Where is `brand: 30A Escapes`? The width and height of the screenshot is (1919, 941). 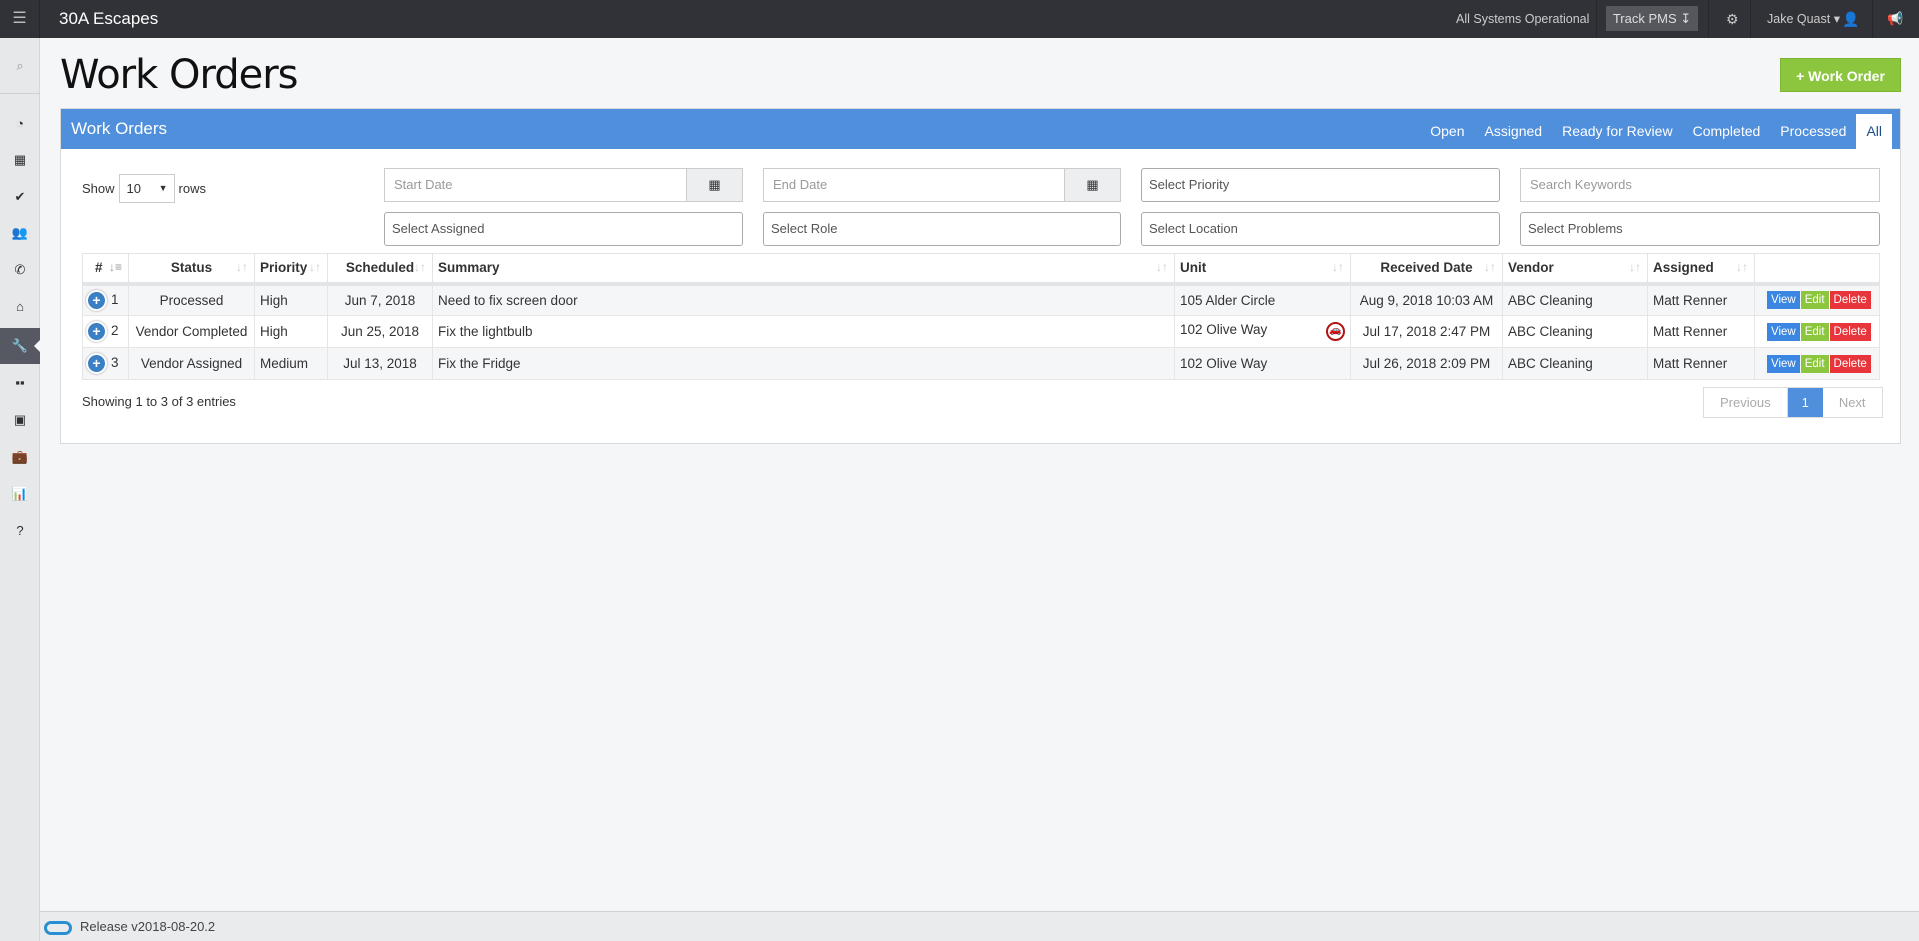
brand: 30A Escapes is located at coordinates (108, 19).